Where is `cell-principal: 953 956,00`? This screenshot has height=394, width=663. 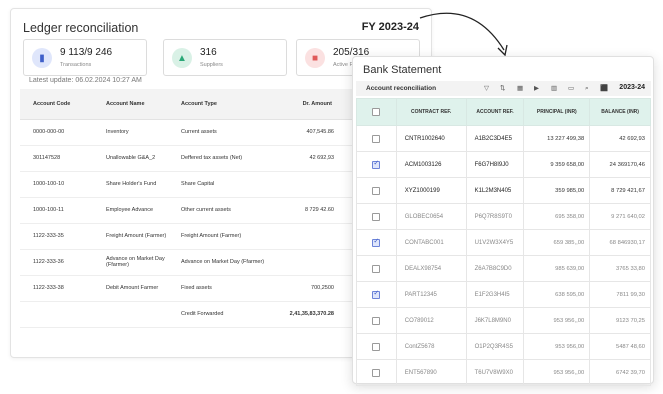
cell-principal: 953 956,00 is located at coordinates (557, 346).